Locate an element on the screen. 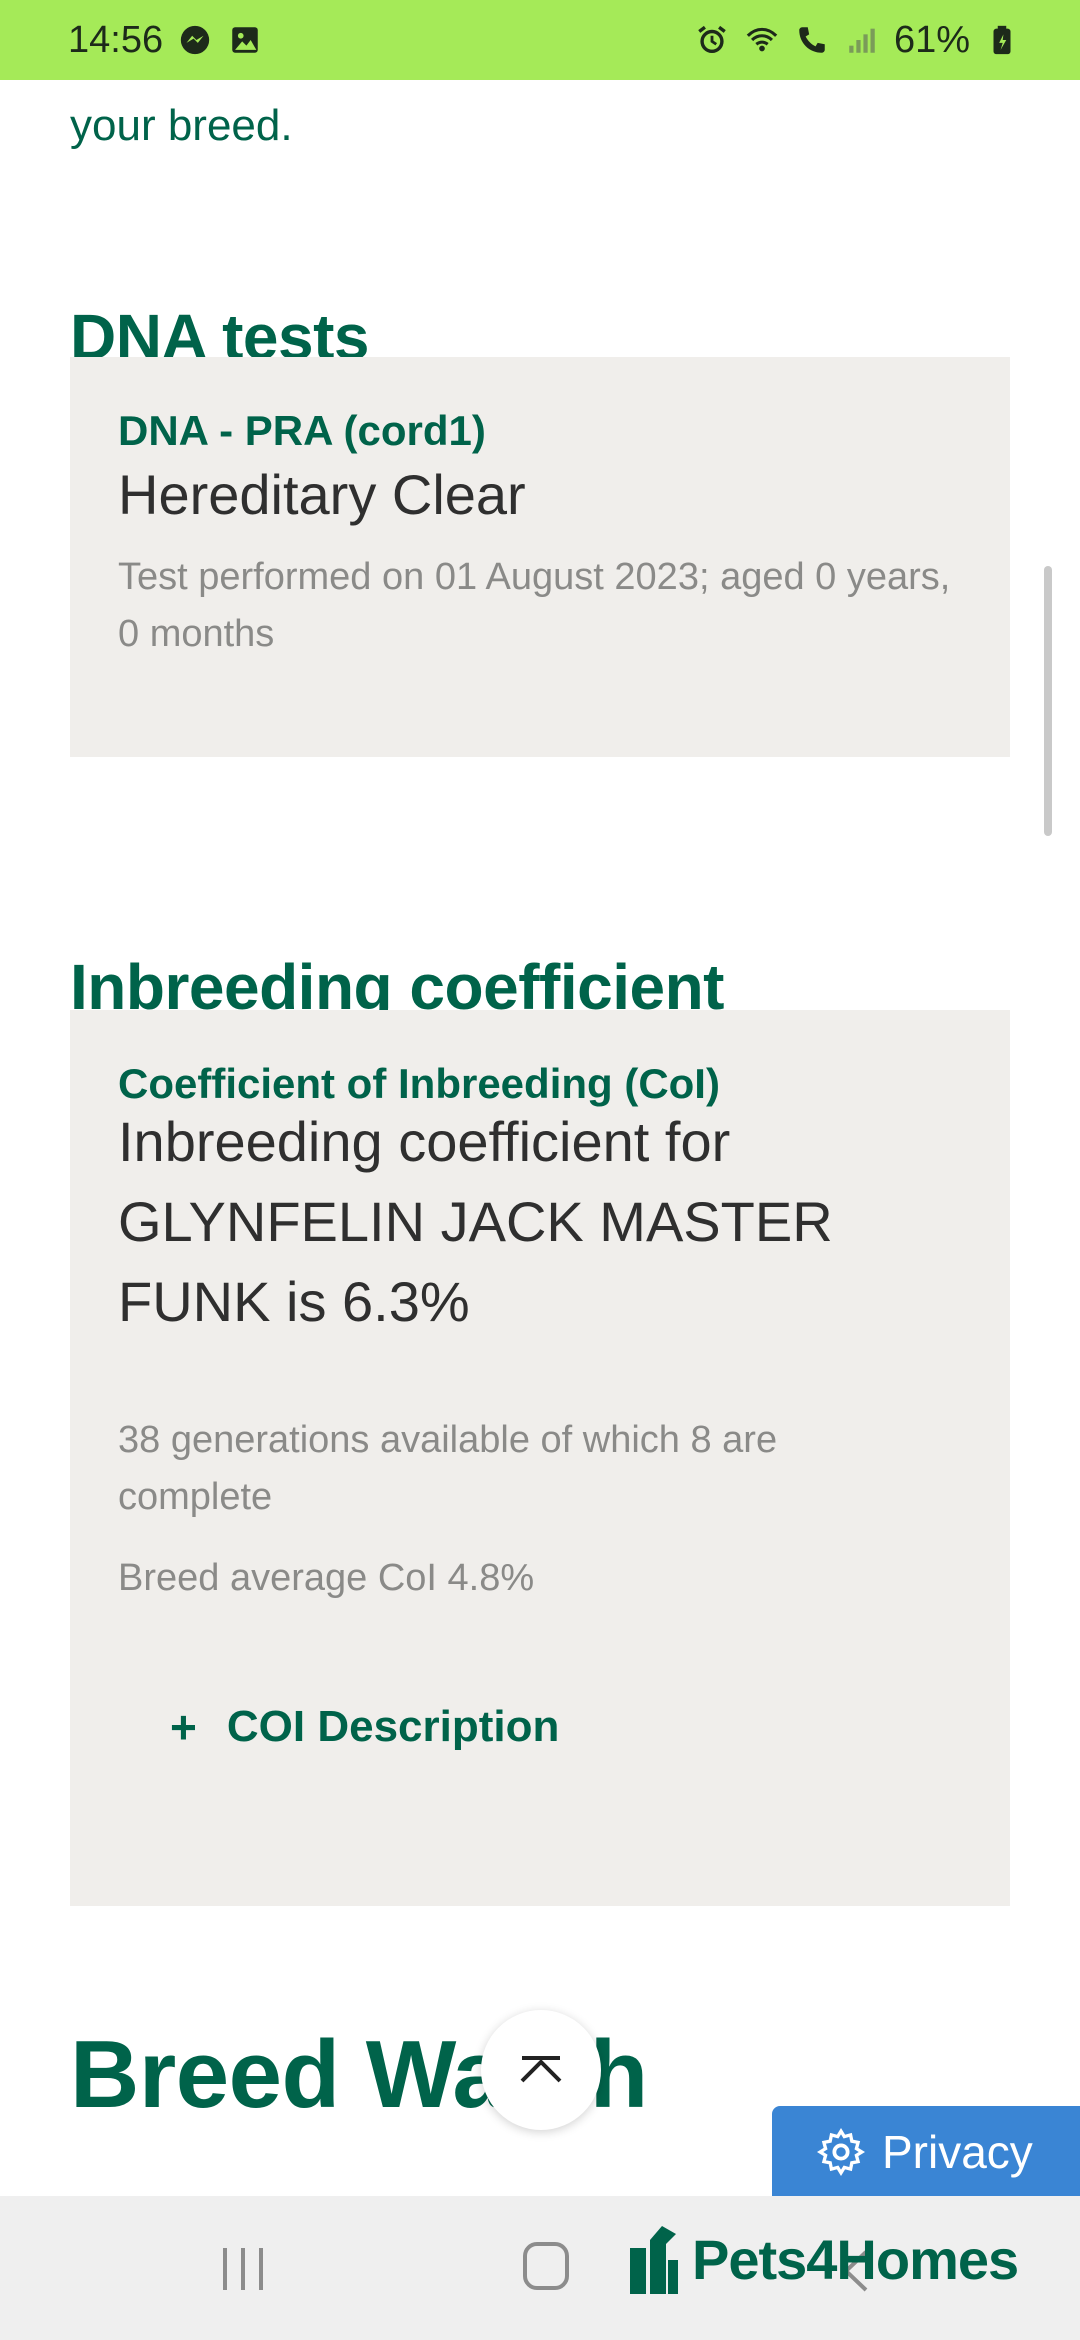 The height and width of the screenshot is (2340, 1080). brand-logo: Pets4Homes is located at coordinates (822, 2259).